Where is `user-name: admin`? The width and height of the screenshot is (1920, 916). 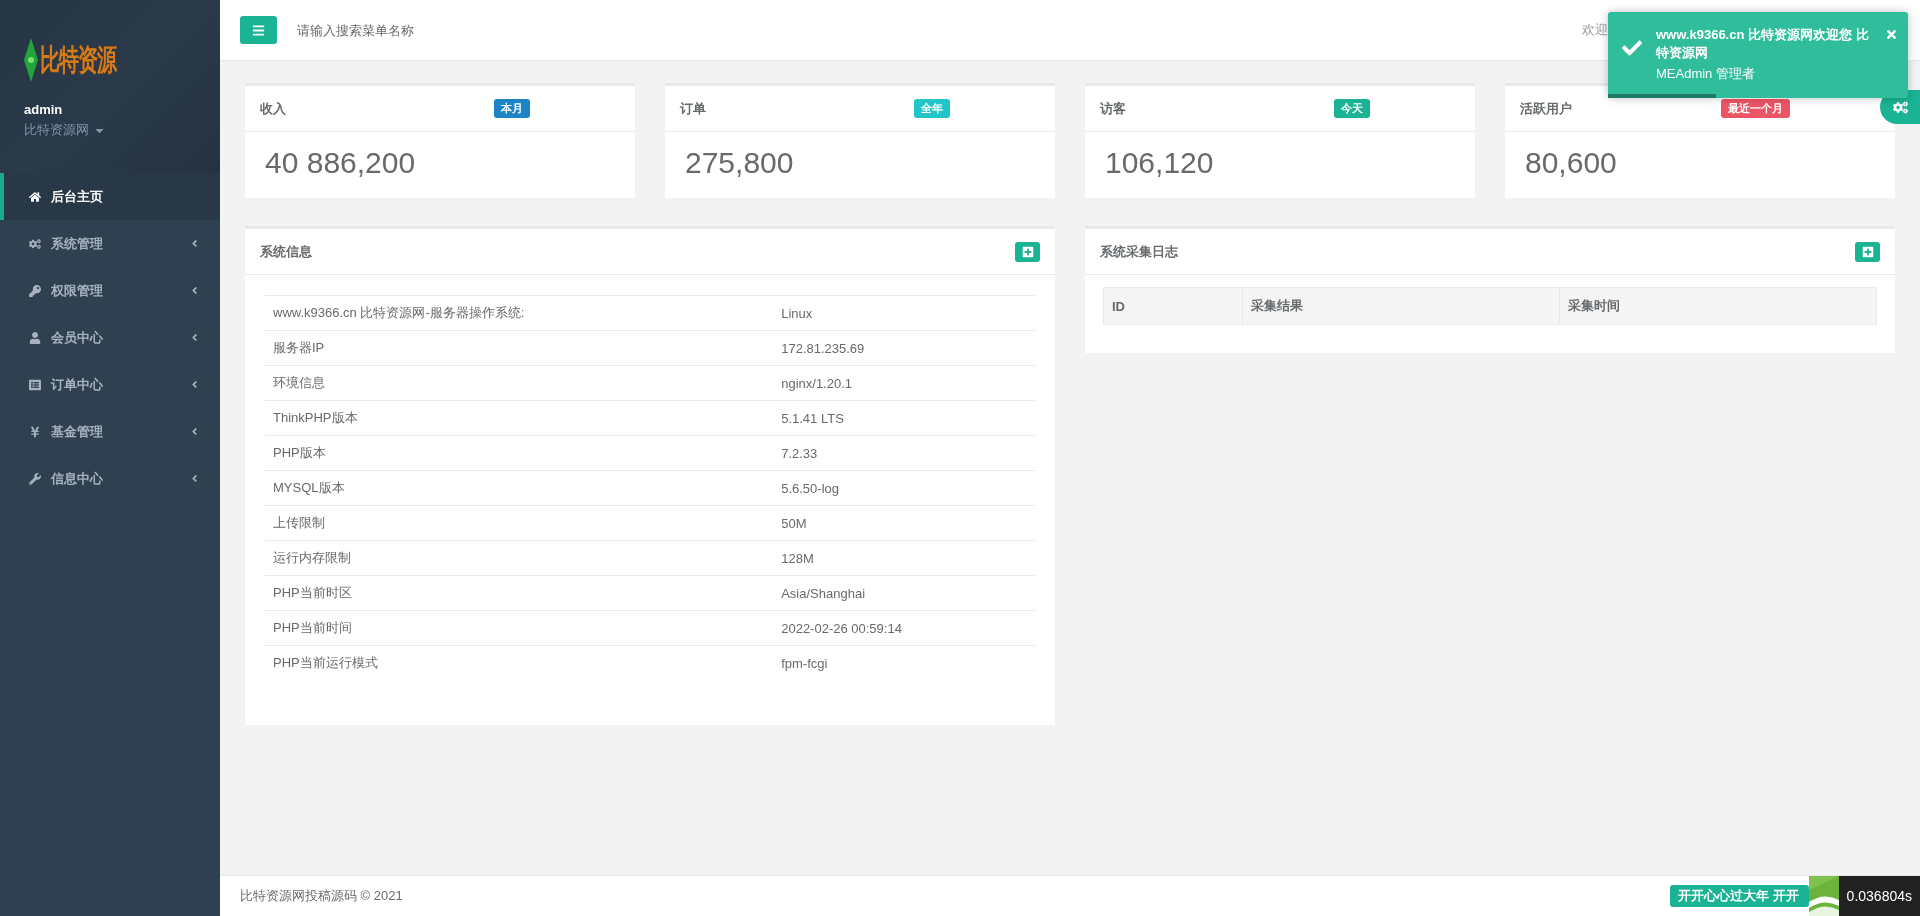 user-name: admin is located at coordinates (44, 109).